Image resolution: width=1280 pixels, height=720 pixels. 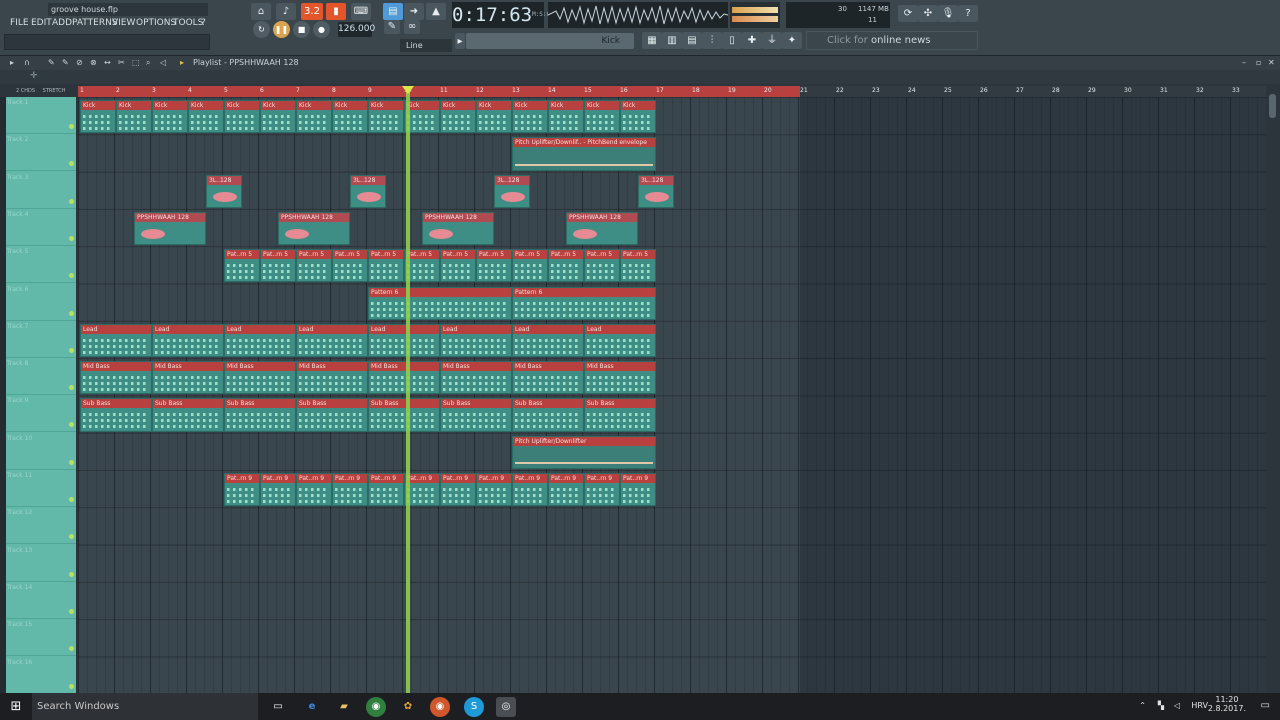 I want to click on wrench-icon: ✦, so click(x=792, y=40).